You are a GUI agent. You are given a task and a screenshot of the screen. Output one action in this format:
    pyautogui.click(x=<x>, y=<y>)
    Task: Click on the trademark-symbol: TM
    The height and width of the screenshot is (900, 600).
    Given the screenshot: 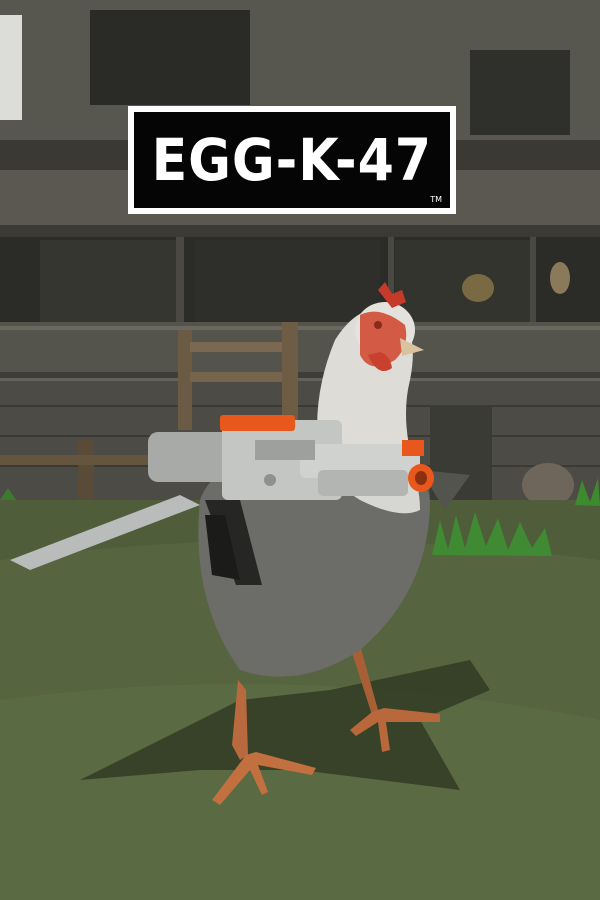 What is the action you would take?
    pyautogui.click(x=436, y=199)
    